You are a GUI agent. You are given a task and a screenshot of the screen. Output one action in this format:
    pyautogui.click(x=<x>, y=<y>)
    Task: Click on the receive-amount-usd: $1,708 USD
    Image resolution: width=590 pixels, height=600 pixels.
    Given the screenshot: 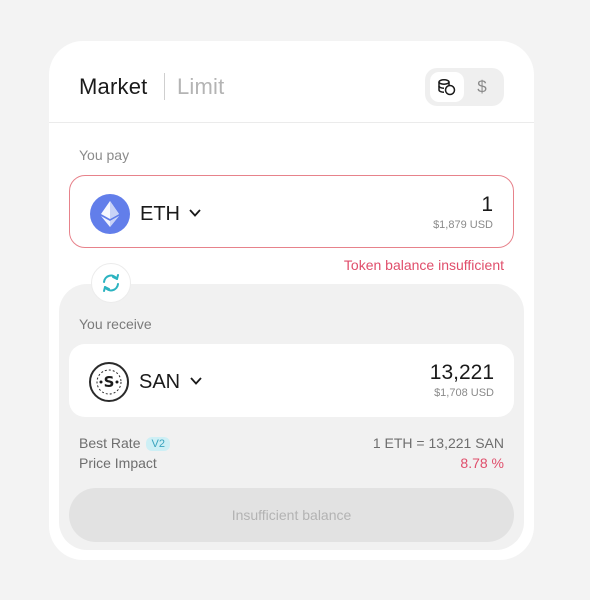 What is the action you would take?
    pyautogui.click(x=464, y=393)
    